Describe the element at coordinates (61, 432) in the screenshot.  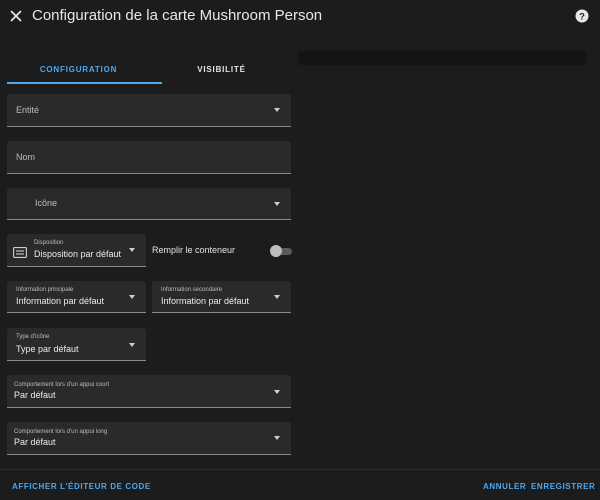
I see `hold-action-label: Comportement lors d'un appui long` at that location.